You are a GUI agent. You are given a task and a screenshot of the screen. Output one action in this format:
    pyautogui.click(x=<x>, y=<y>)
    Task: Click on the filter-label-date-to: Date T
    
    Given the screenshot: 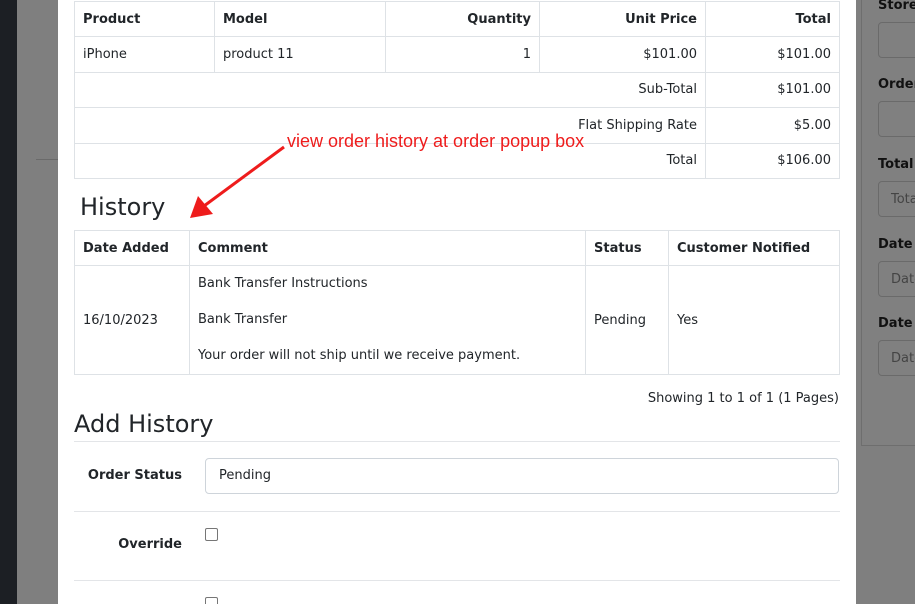 What is the action you would take?
    pyautogui.click(x=896, y=323)
    